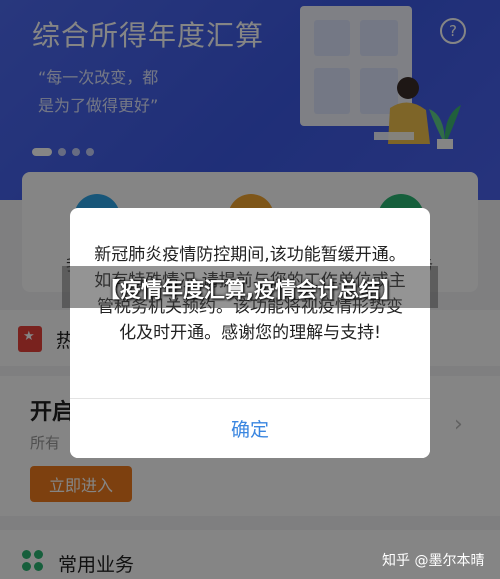  What do you see at coordinates (433, 561) in the screenshot?
I see `zhihu-watermark: 知乎 @墨尔本晴` at bounding box center [433, 561].